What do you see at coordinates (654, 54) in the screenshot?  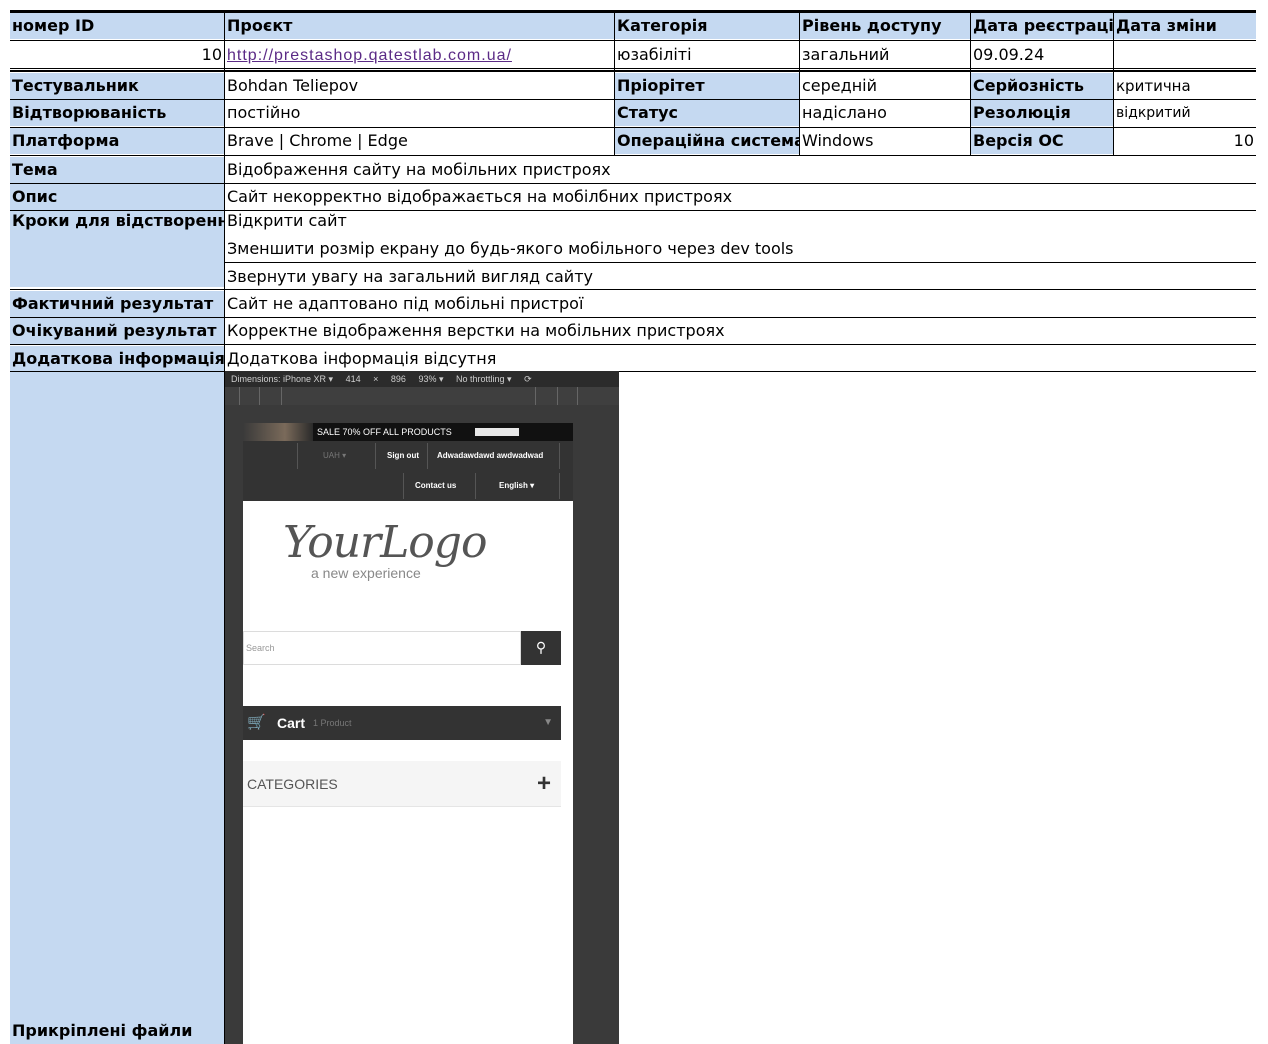 I see `record-category: юзабіліті` at bounding box center [654, 54].